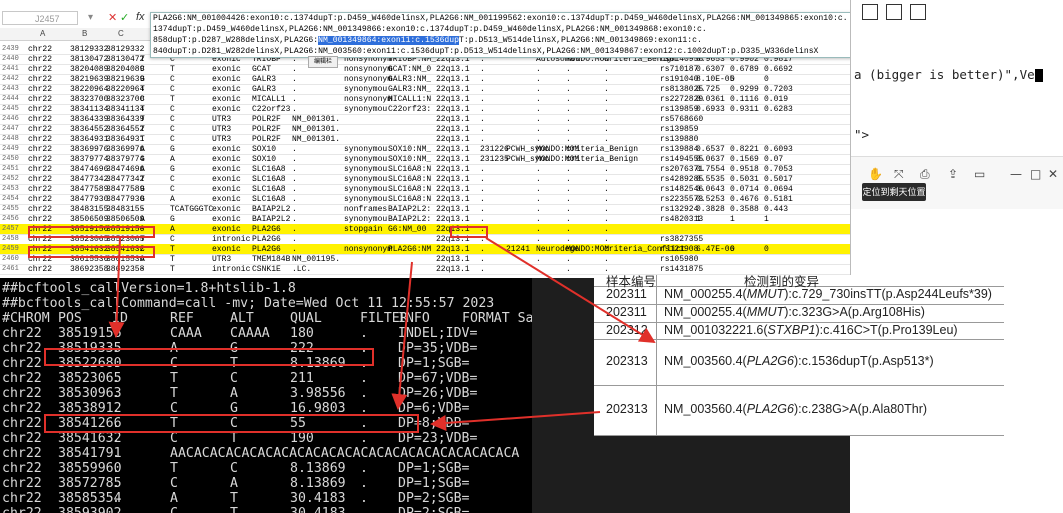  I want to click on cancel-icon: ✕, so click(112, 17).